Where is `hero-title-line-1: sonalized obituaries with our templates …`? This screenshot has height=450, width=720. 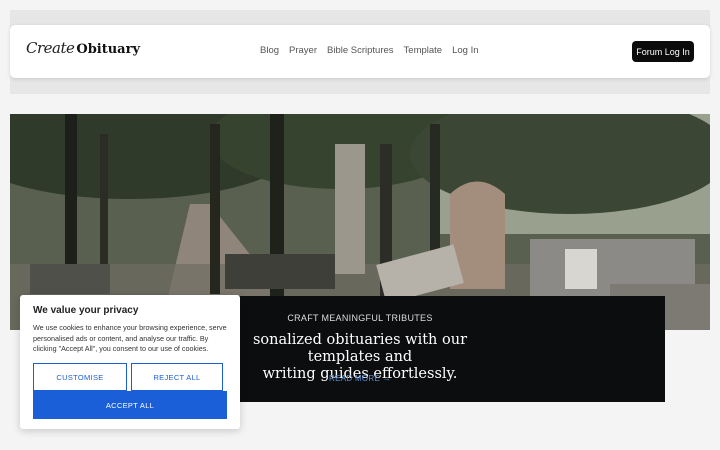
hero-title-line-1: sonalized obituaries with our templates … is located at coordinates (360, 348).